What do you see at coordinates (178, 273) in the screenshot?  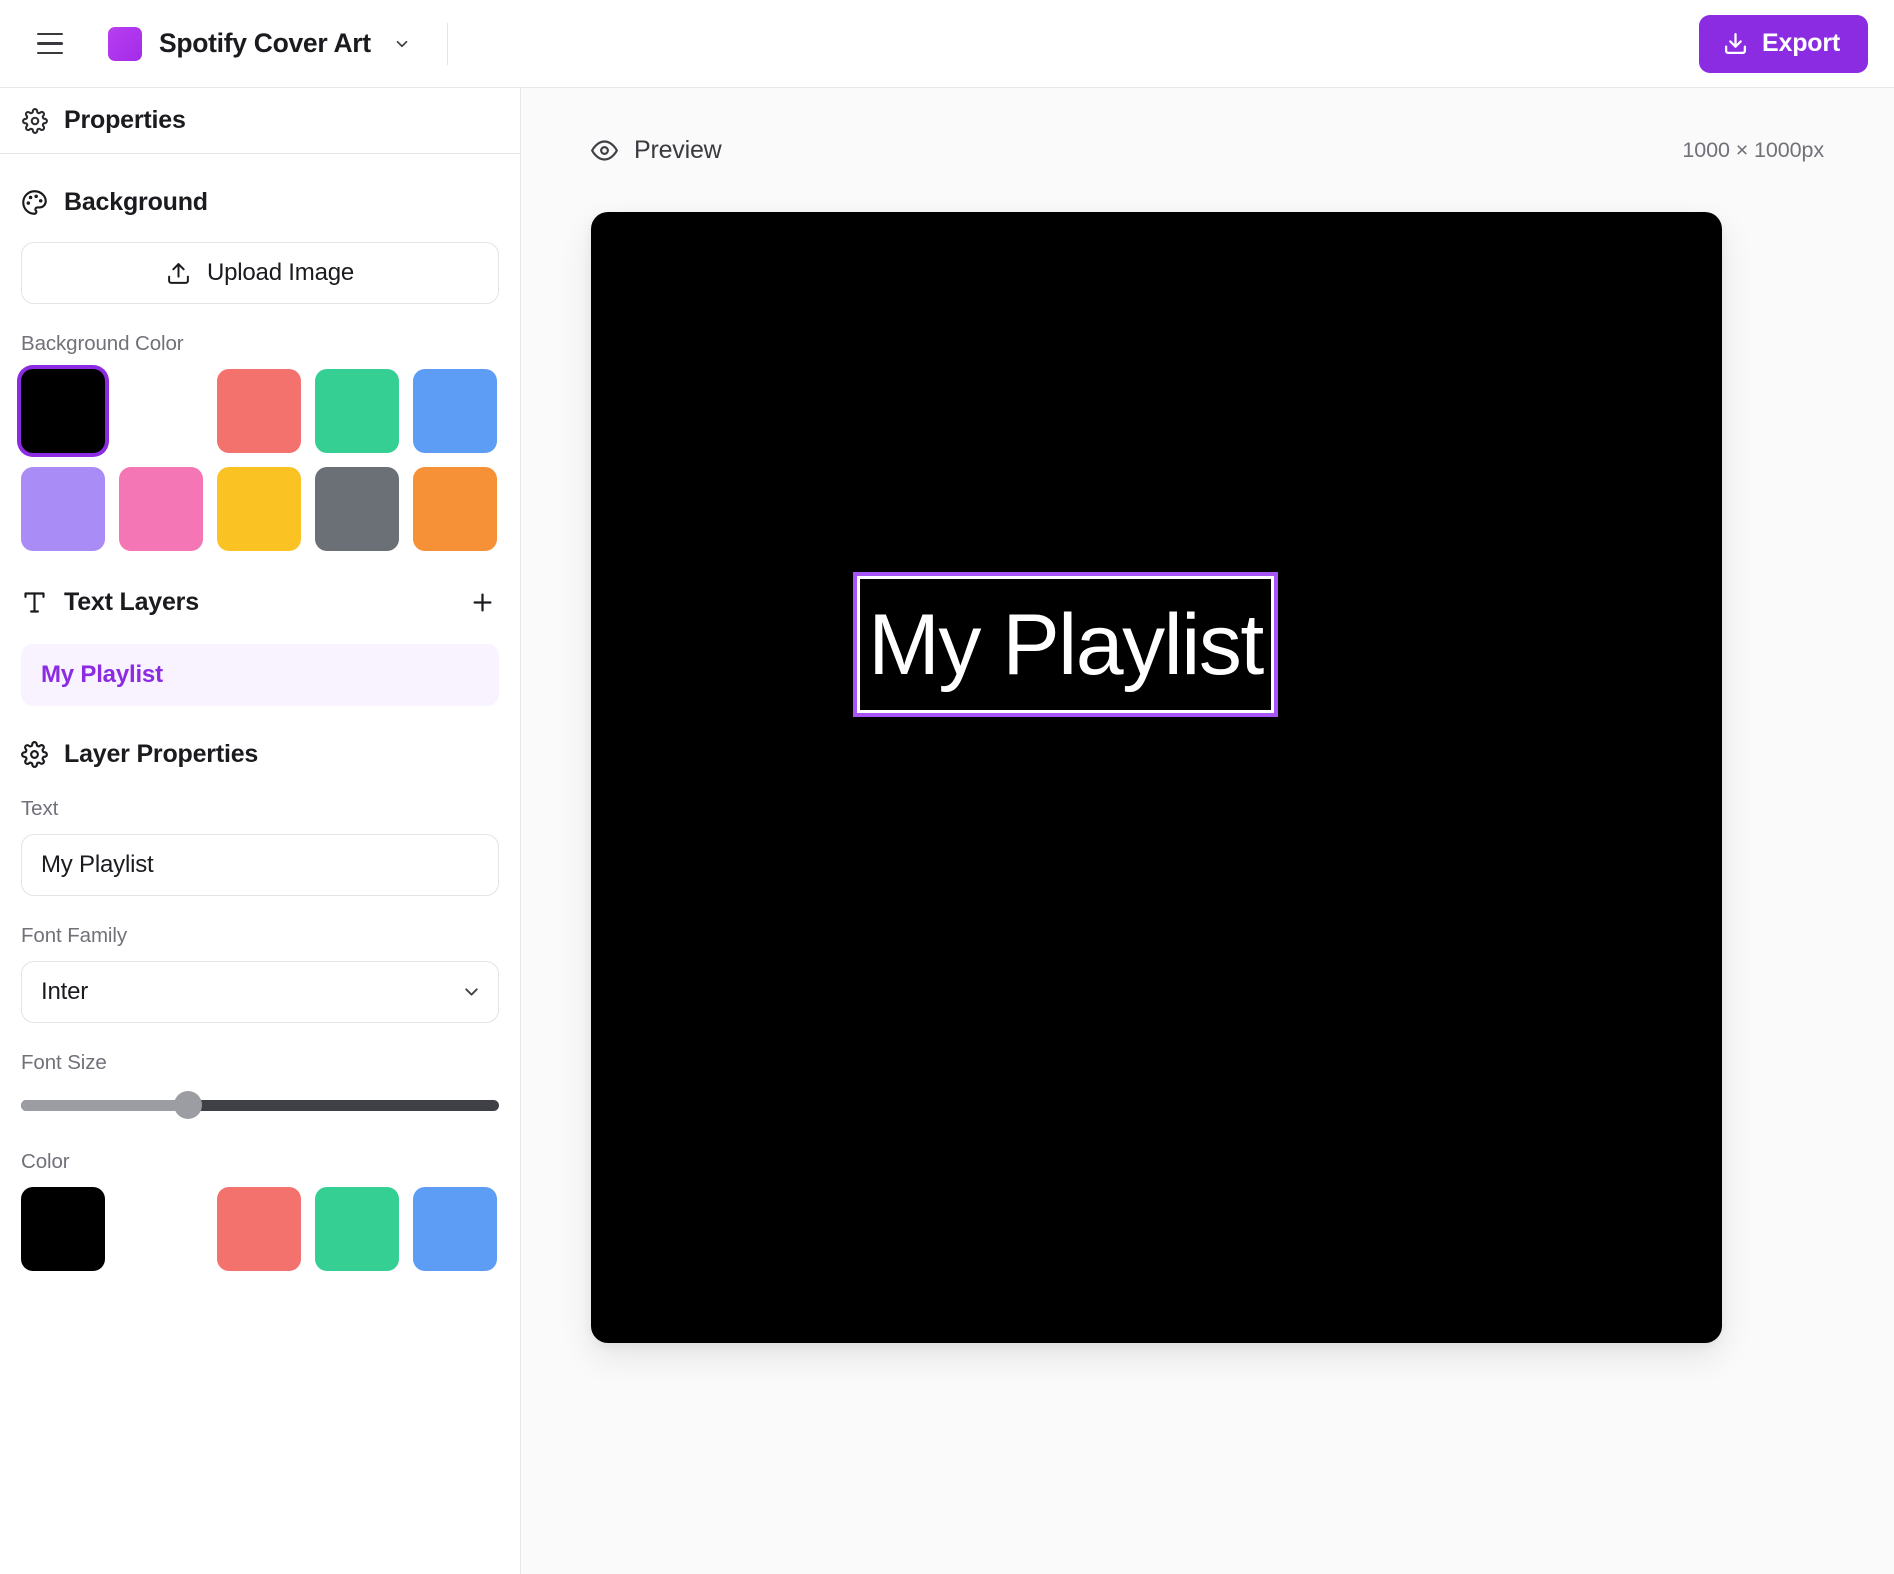 I see `upload-icon` at bounding box center [178, 273].